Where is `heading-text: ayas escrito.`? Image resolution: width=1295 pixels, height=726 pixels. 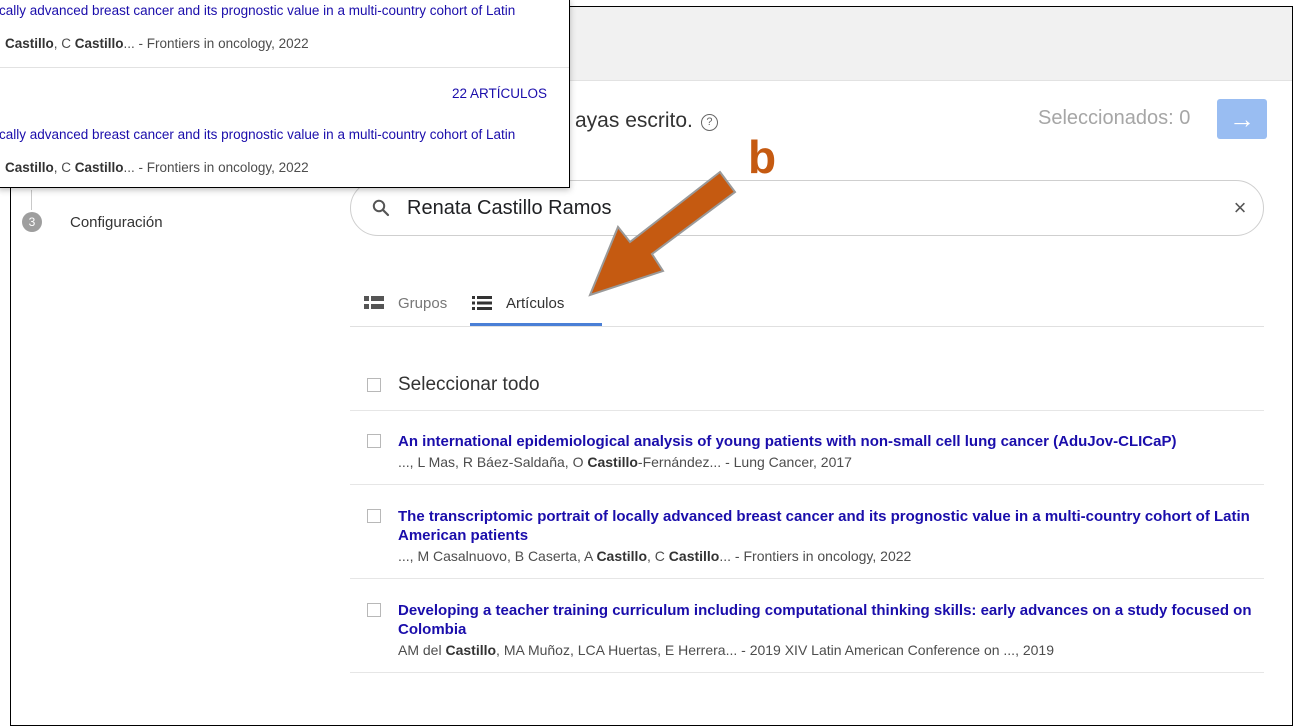
heading-text: ayas escrito. is located at coordinates (634, 120).